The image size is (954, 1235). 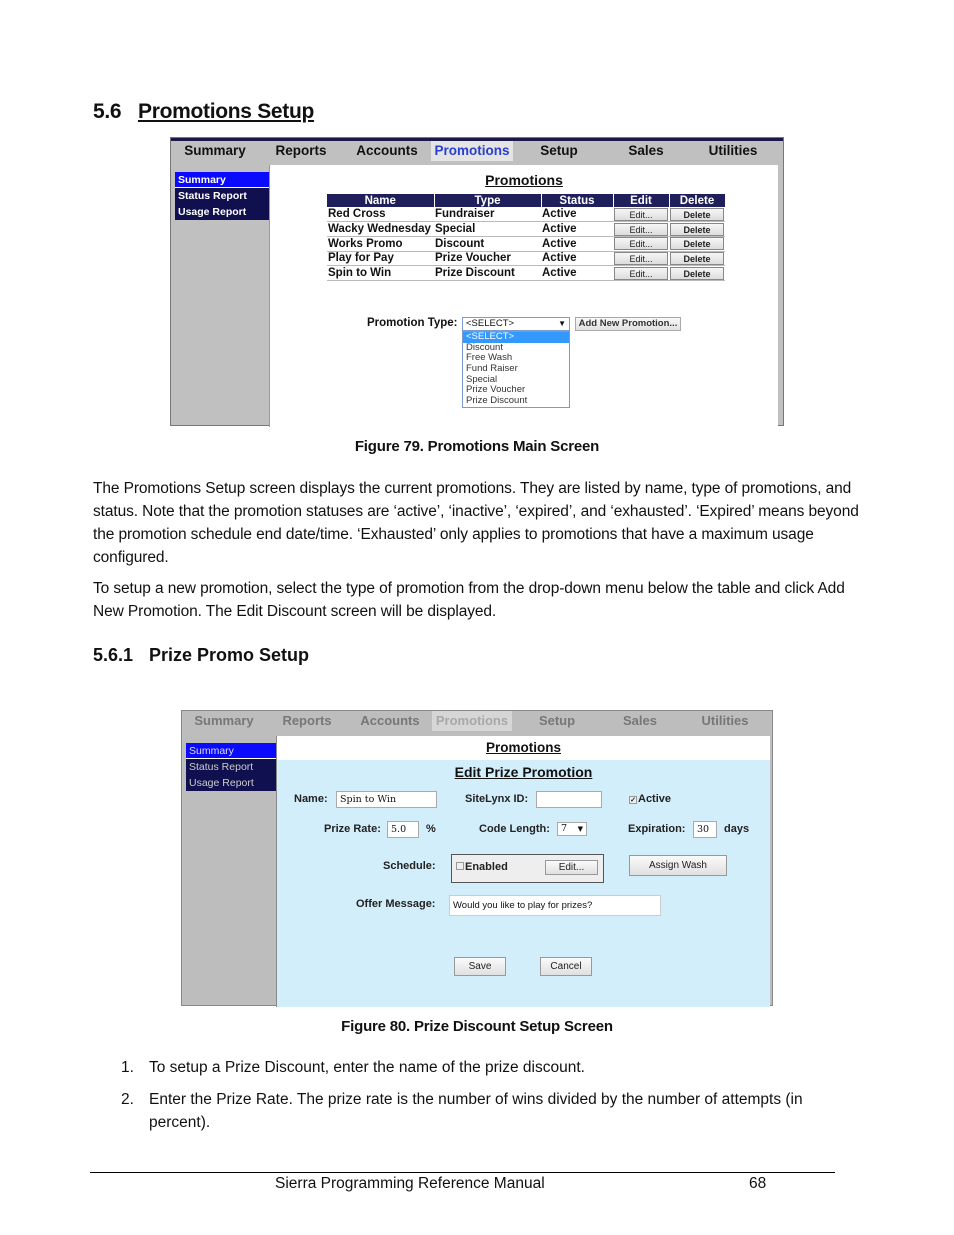 I want to click on offer-message-label: Offer Message:, so click(x=396, y=904).